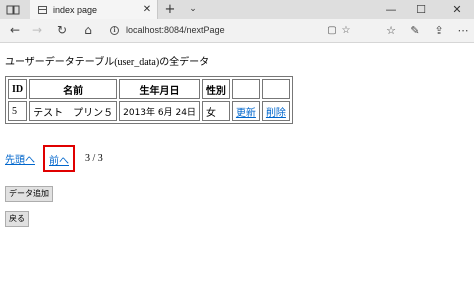 Image resolution: width=474 pixels, height=303 pixels. I want to click on favorites-hub-icon: ☆, so click(391, 30).